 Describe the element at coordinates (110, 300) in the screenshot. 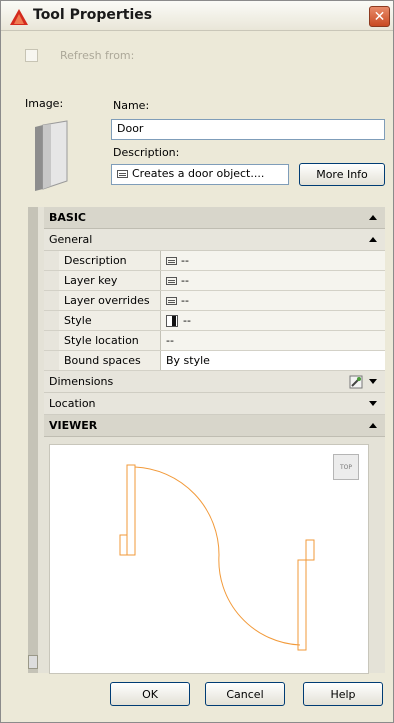

I see `property-name: Layer overrides` at that location.